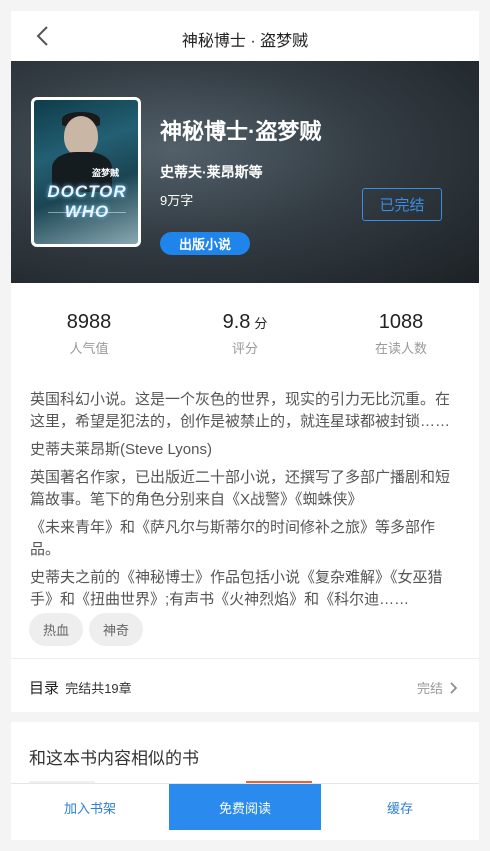 The image size is (490, 851). What do you see at coordinates (236, 322) in the screenshot?
I see `stat-rating-value: 9.8` at bounding box center [236, 322].